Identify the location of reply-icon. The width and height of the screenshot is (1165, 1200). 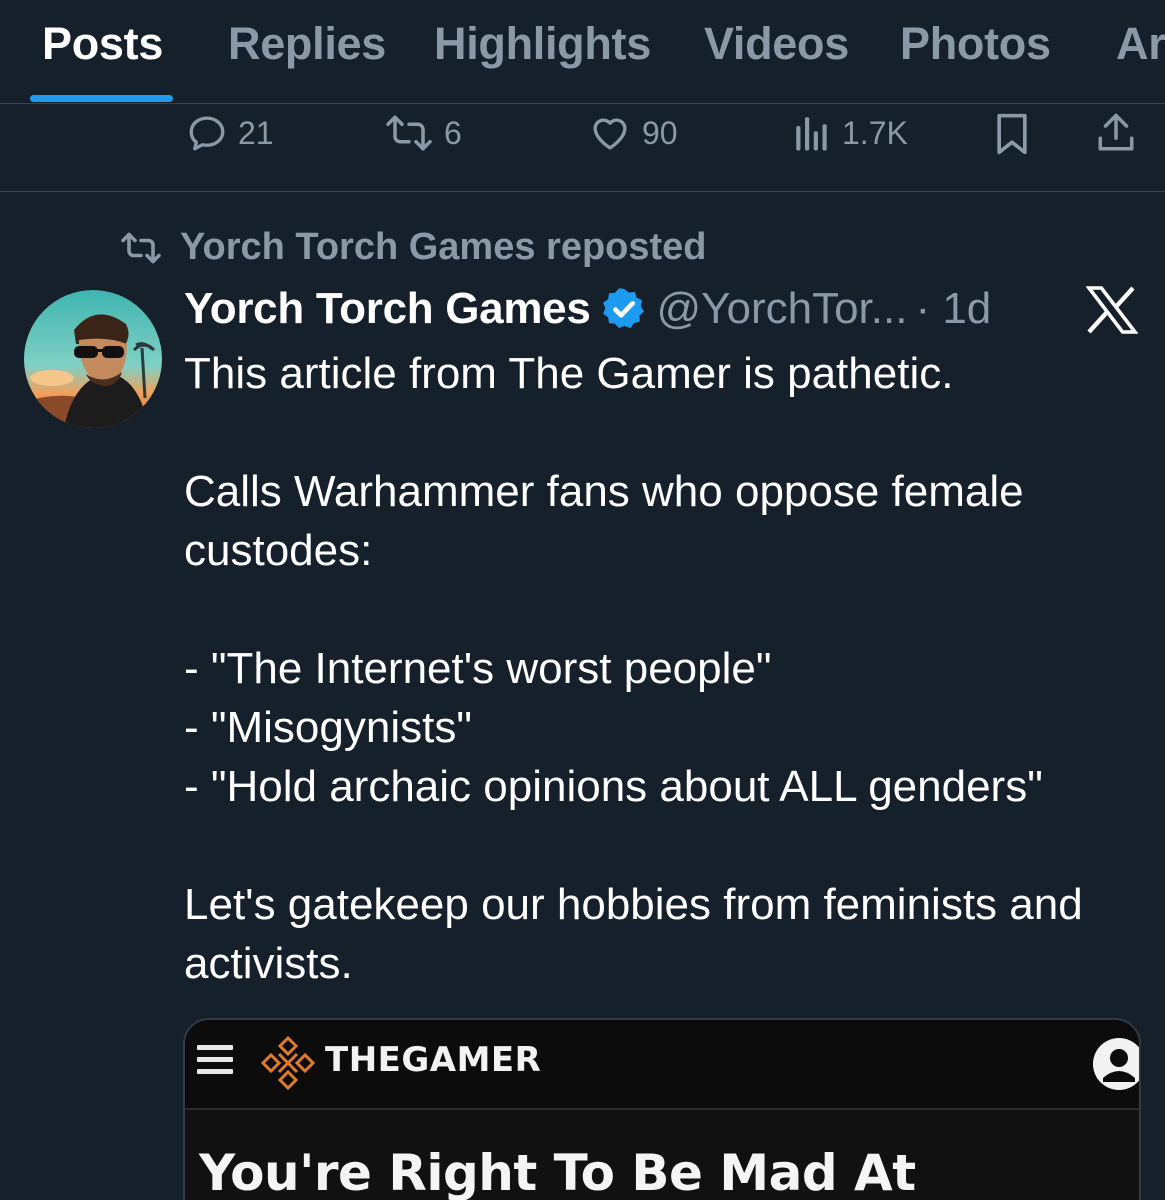
(207, 133).